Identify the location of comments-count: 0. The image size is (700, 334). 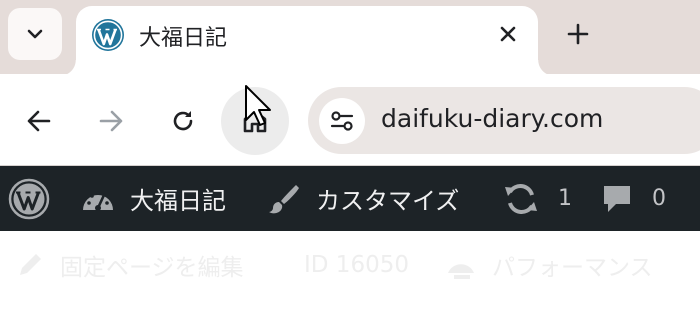
(659, 198).